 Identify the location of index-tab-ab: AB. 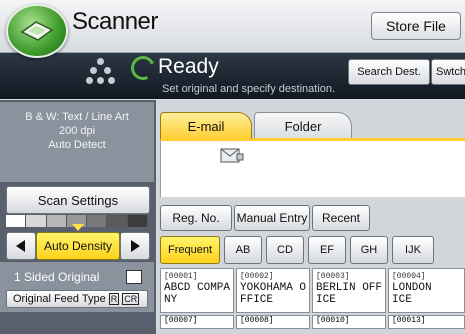
(243, 250).